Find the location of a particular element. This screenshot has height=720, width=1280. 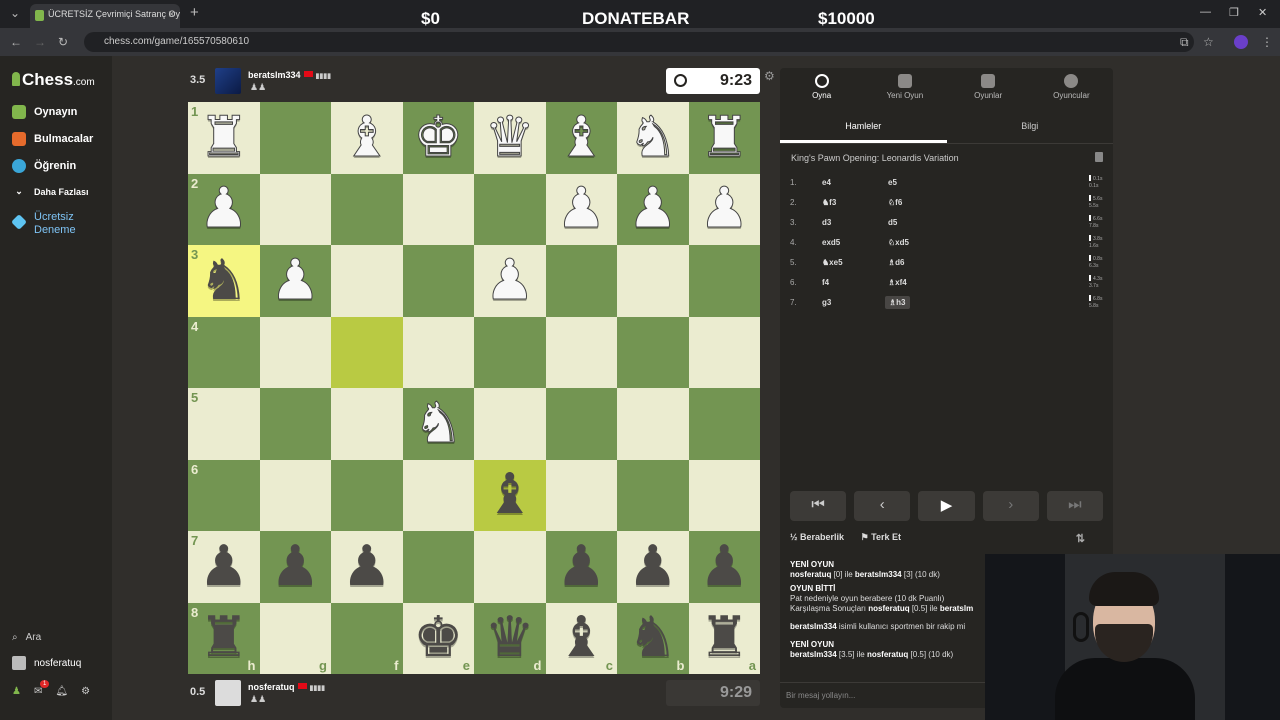

black-move: ♗h3 is located at coordinates (897, 302).